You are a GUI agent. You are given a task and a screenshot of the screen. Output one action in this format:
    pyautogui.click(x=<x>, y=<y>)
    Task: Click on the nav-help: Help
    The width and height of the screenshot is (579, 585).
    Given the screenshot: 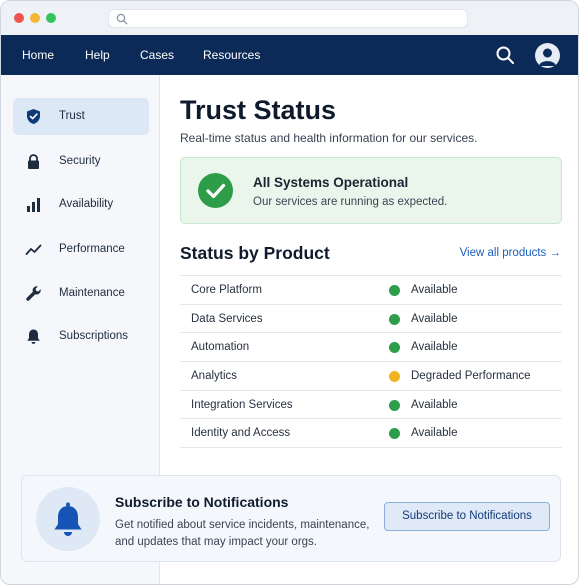 What is the action you would take?
    pyautogui.click(x=97, y=55)
    